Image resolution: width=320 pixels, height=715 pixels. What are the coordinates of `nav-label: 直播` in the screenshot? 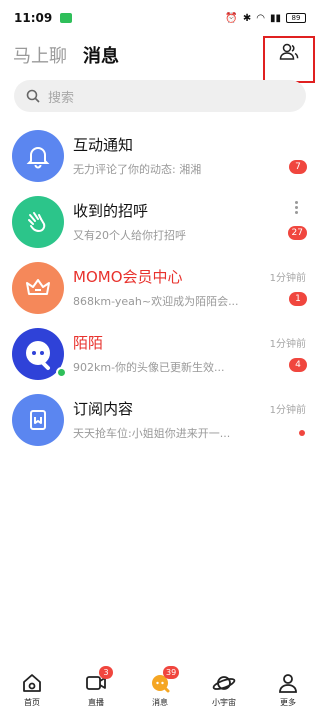 It's located at (96, 702).